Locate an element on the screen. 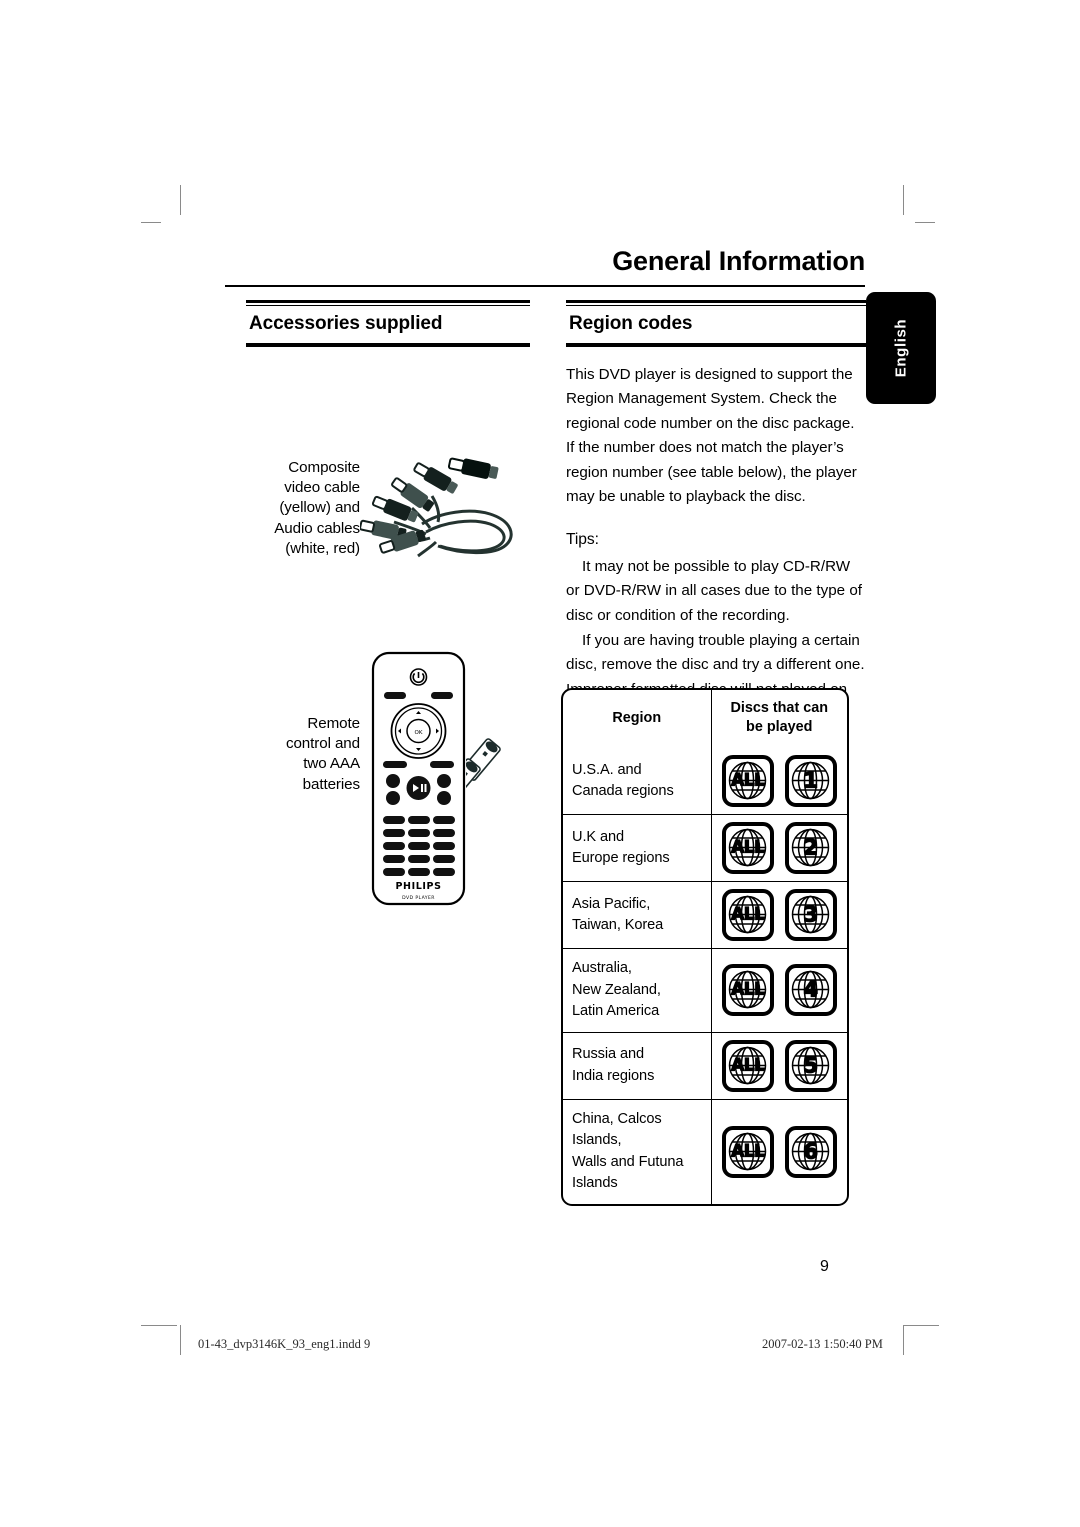 Image resolution: width=1080 pixels, height=1527 pixels. discs-cell: ALL 3 is located at coordinates (779, 915).